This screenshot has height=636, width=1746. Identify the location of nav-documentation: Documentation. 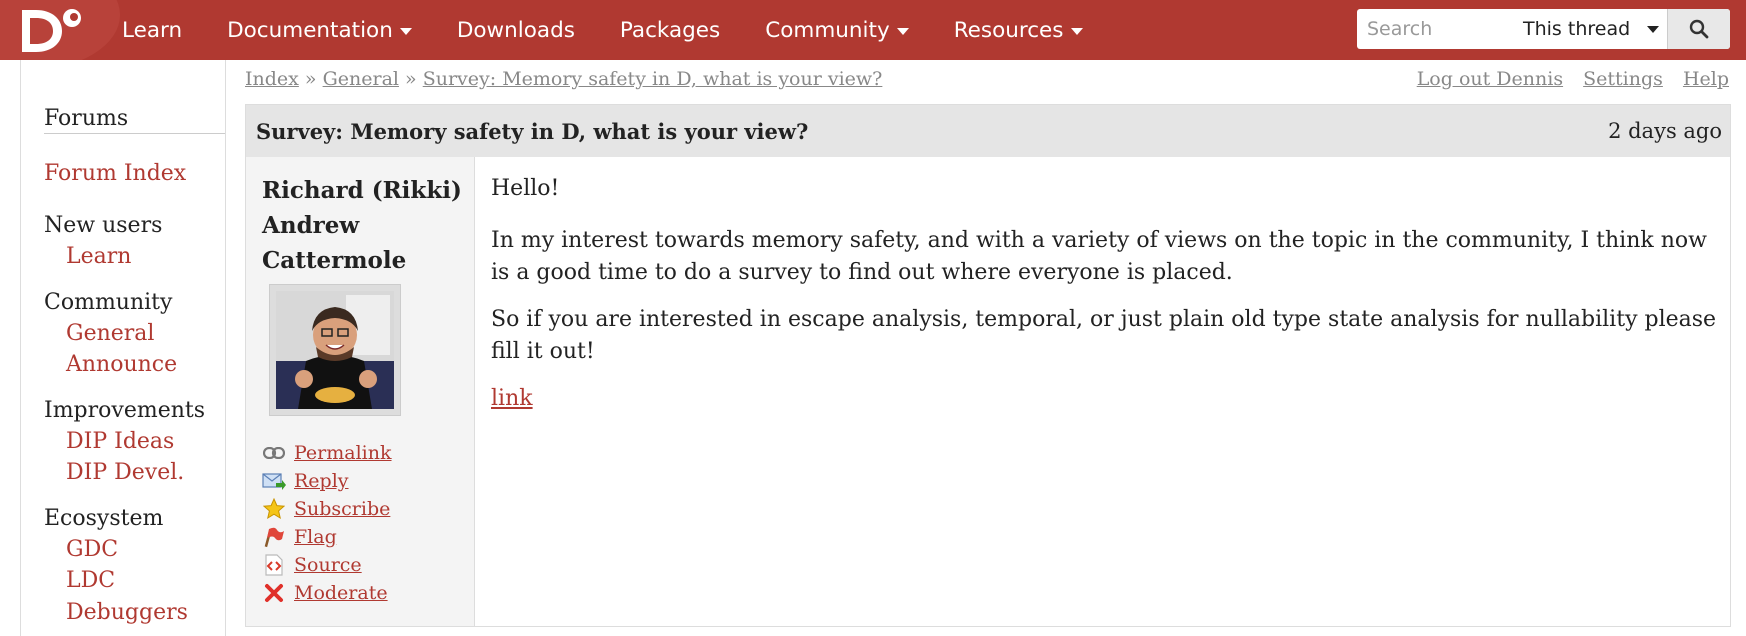
(319, 30).